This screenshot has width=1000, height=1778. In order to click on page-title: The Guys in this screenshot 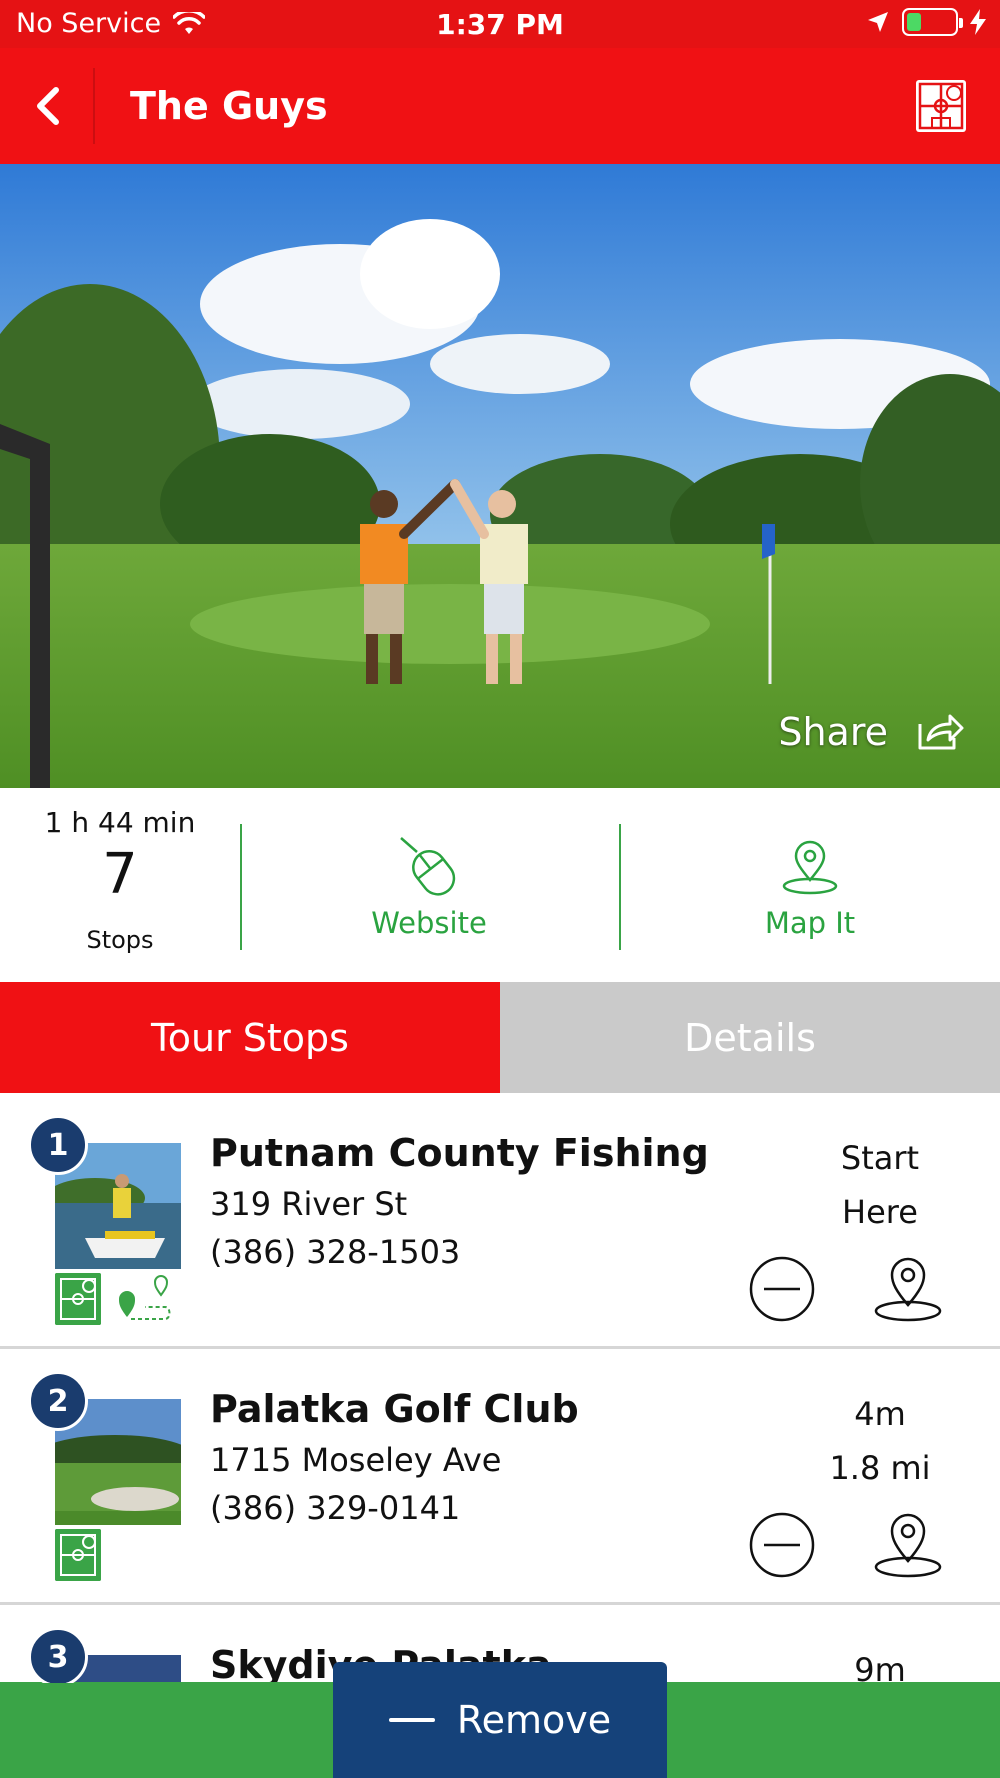, I will do `click(229, 106)`.